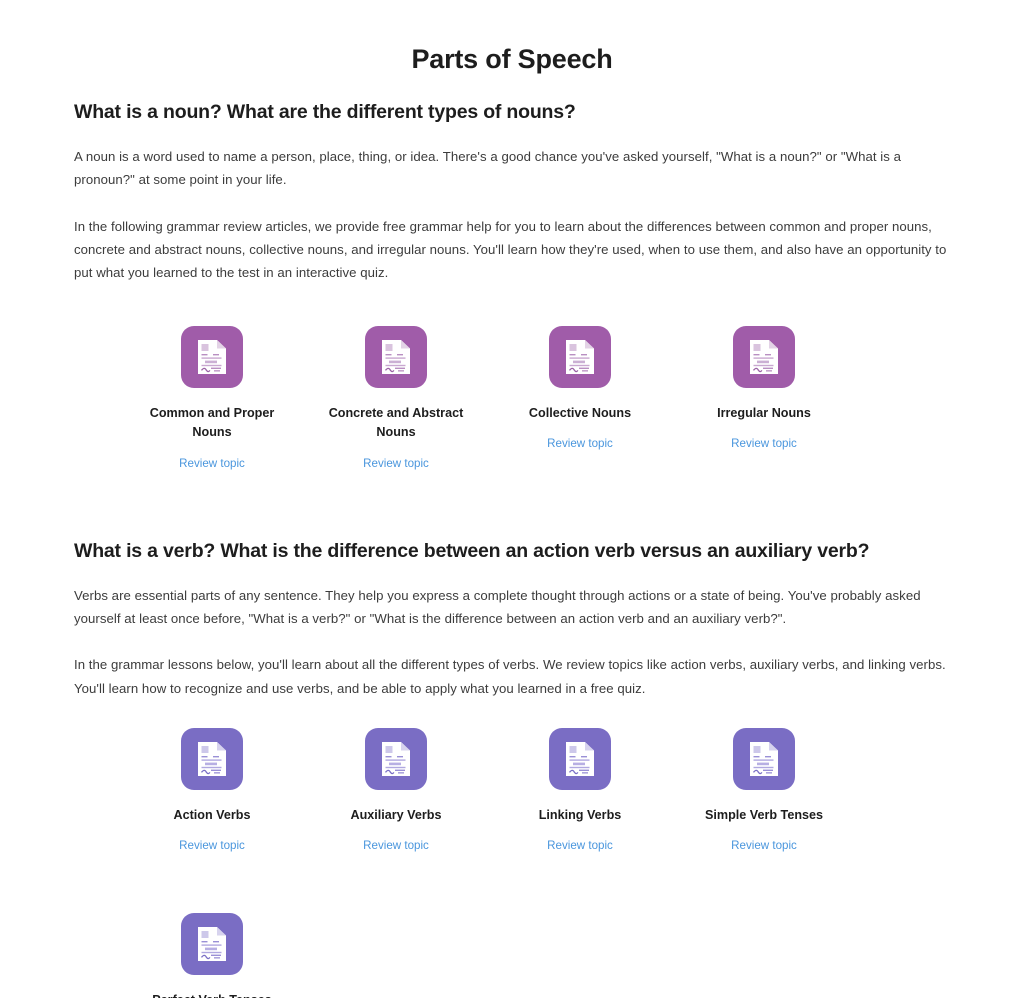 Image resolution: width=1024 pixels, height=998 pixels. I want to click on topic-card: Collective Nouns Review topic, so click(580, 398).